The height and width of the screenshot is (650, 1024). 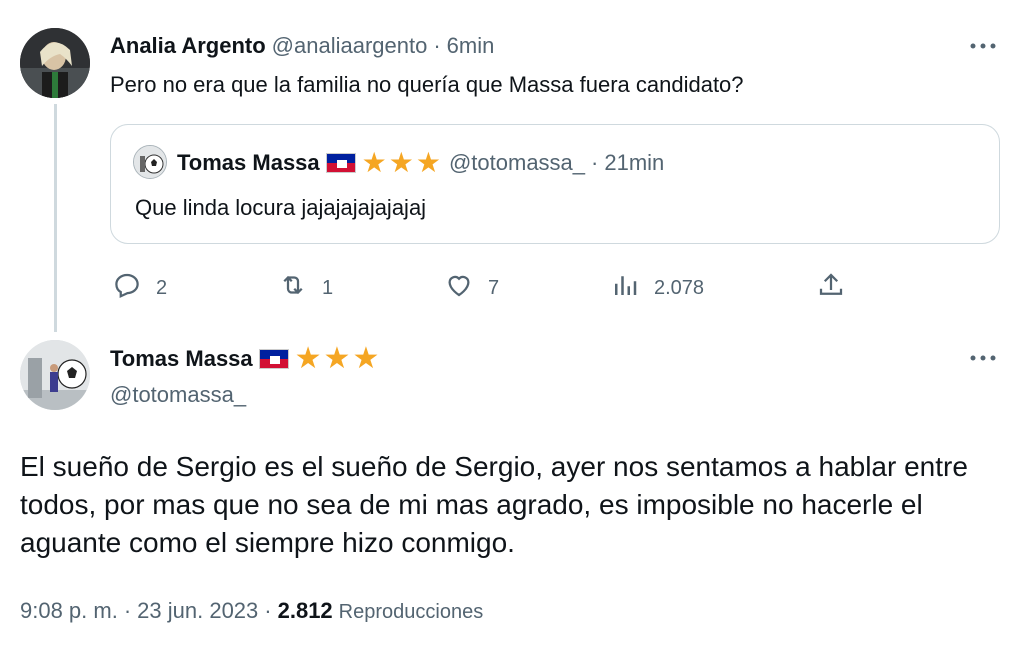 I want to click on quoted-author-name: Tomas Massa, so click(x=248, y=162).